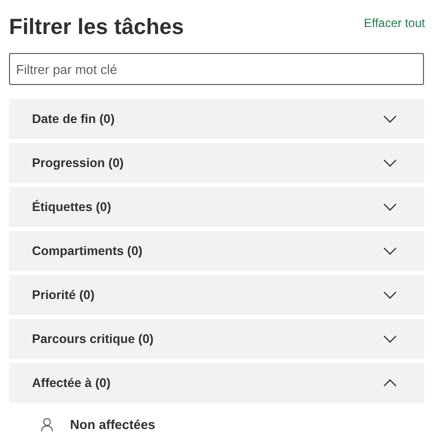 The image size is (438, 446). Describe the element at coordinates (216, 339) in the screenshot. I see `filter-section-header: Parcours critique (0)` at that location.